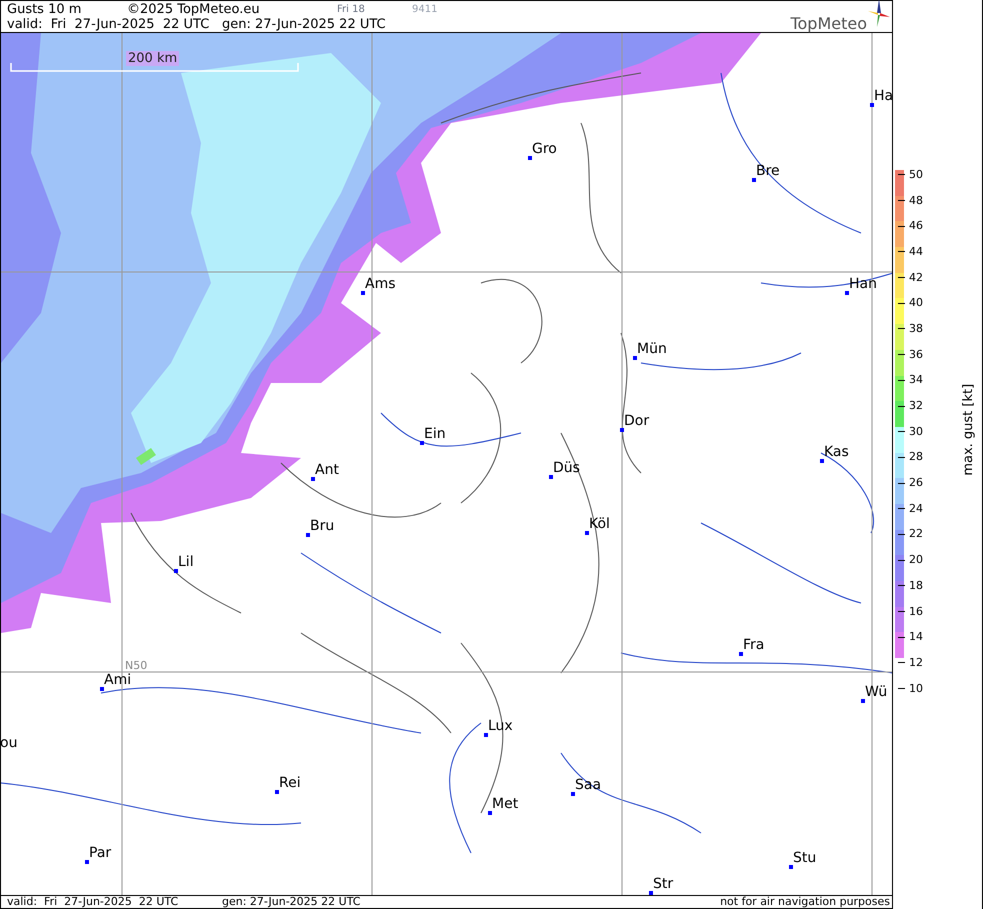 This screenshot has width=983, height=909. What do you see at coordinates (916, 586) in the screenshot?
I see `legend-tick-label: 18` at bounding box center [916, 586].